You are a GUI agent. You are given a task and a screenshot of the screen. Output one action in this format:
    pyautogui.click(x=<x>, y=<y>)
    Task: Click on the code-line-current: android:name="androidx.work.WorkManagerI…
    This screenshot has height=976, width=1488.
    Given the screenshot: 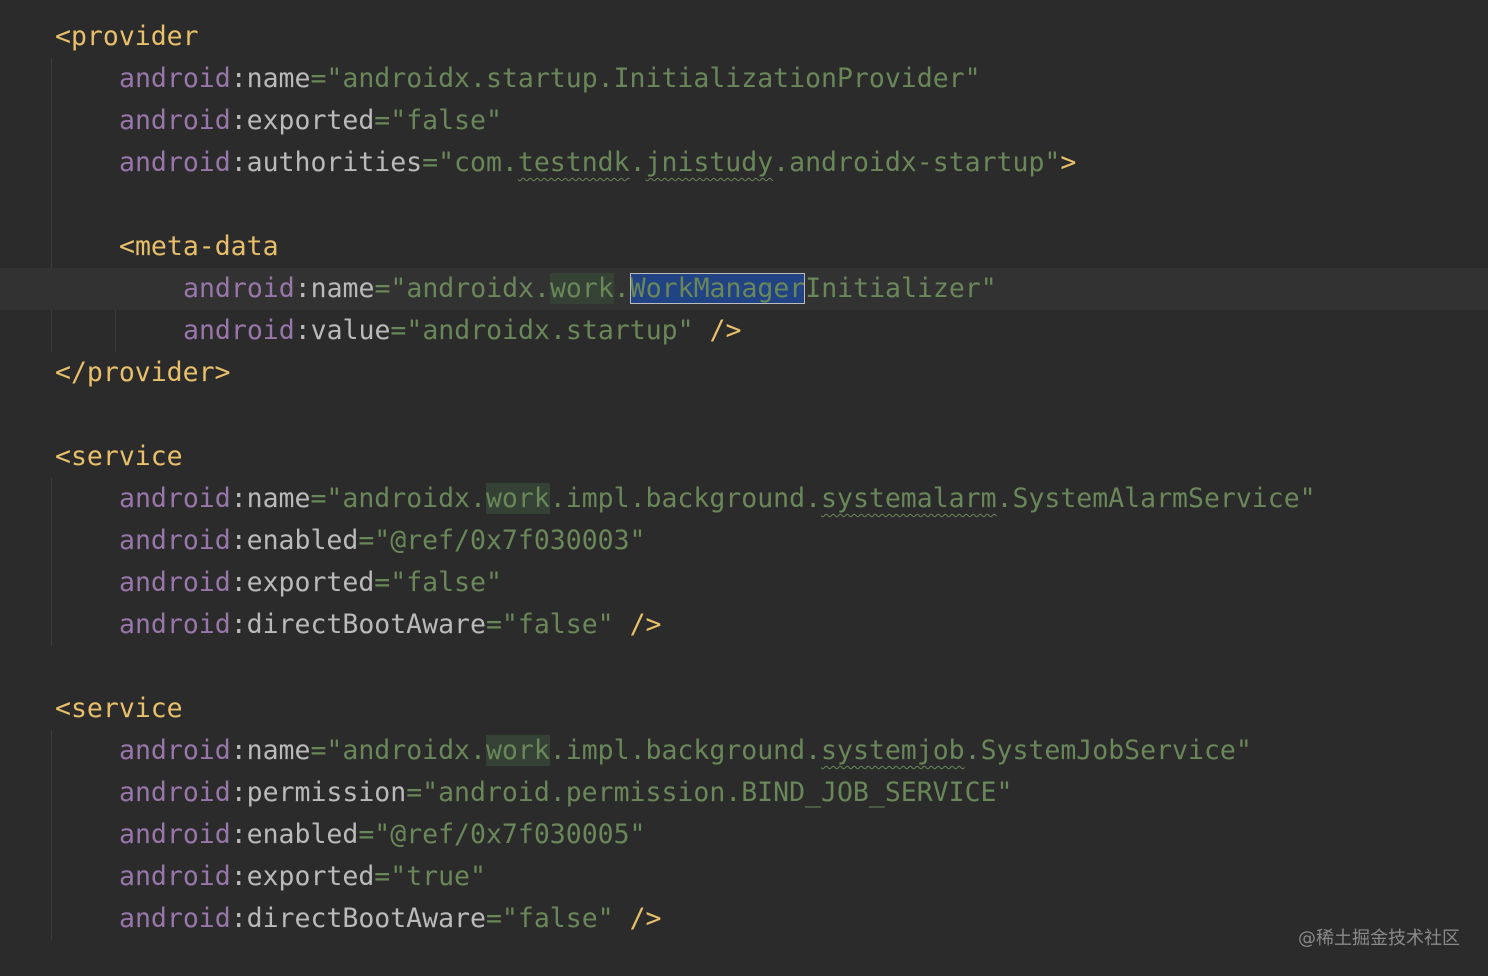 What is the action you would take?
    pyautogui.click(x=744, y=289)
    